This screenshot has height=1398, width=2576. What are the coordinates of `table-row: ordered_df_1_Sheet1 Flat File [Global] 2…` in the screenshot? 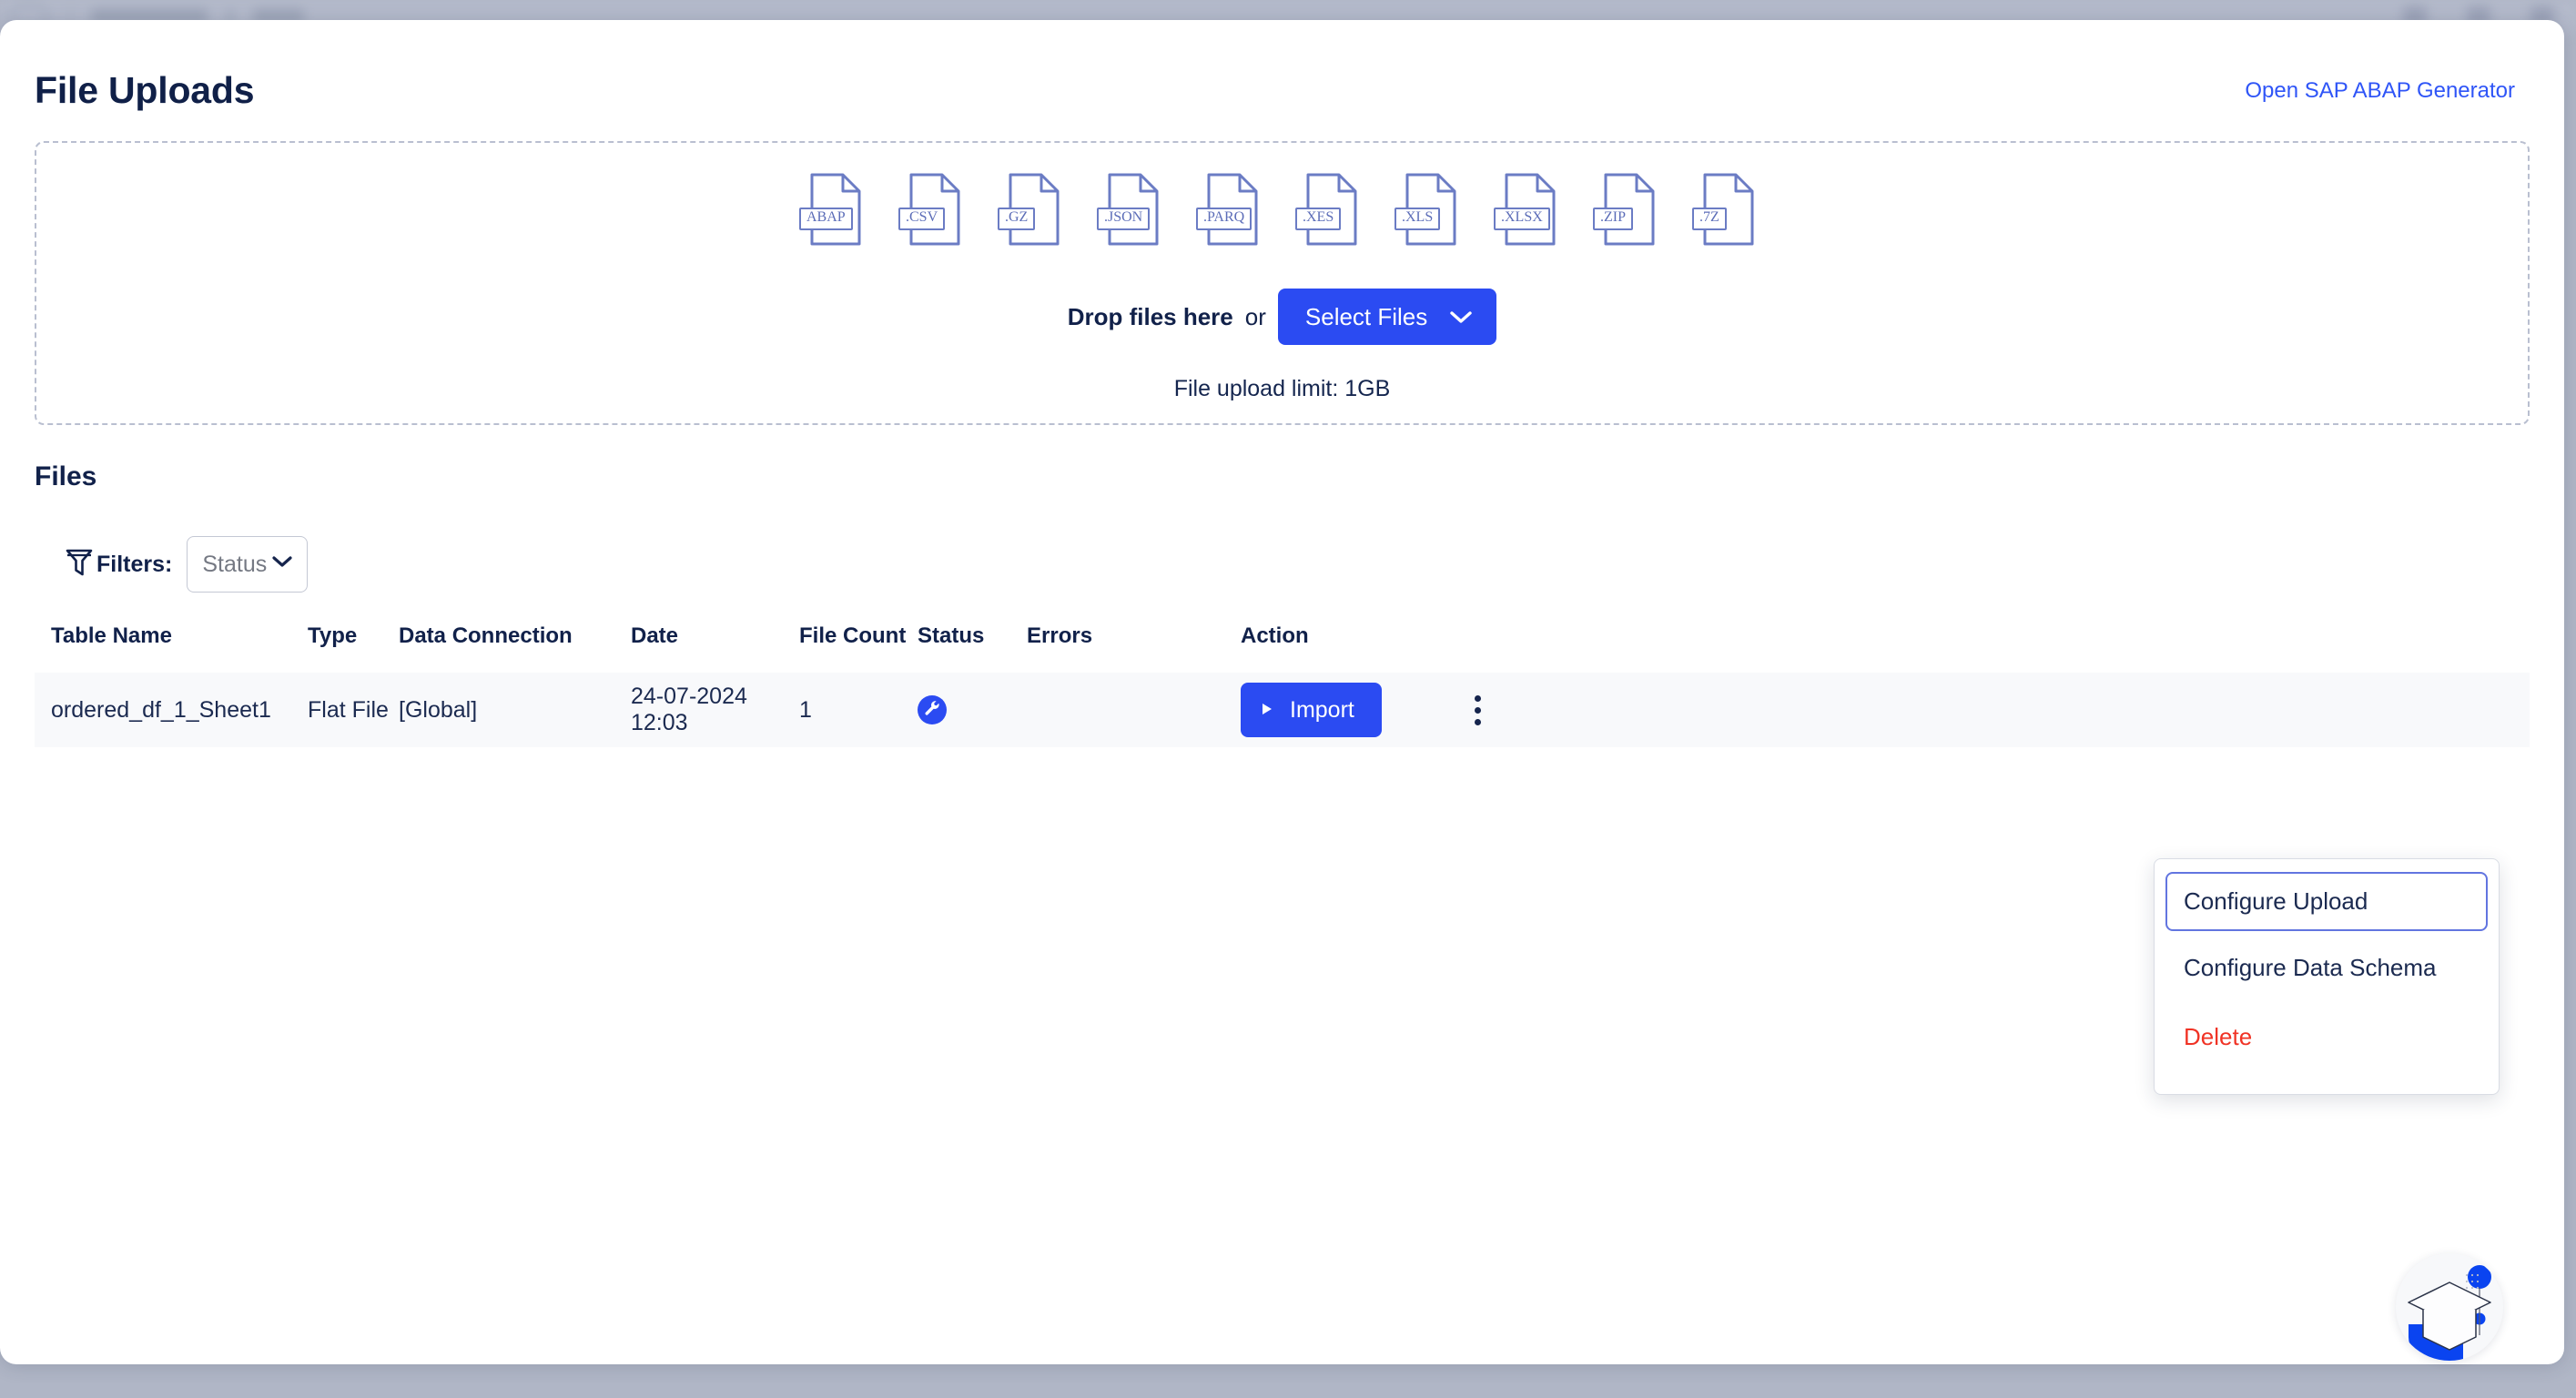 It's located at (1282, 710).